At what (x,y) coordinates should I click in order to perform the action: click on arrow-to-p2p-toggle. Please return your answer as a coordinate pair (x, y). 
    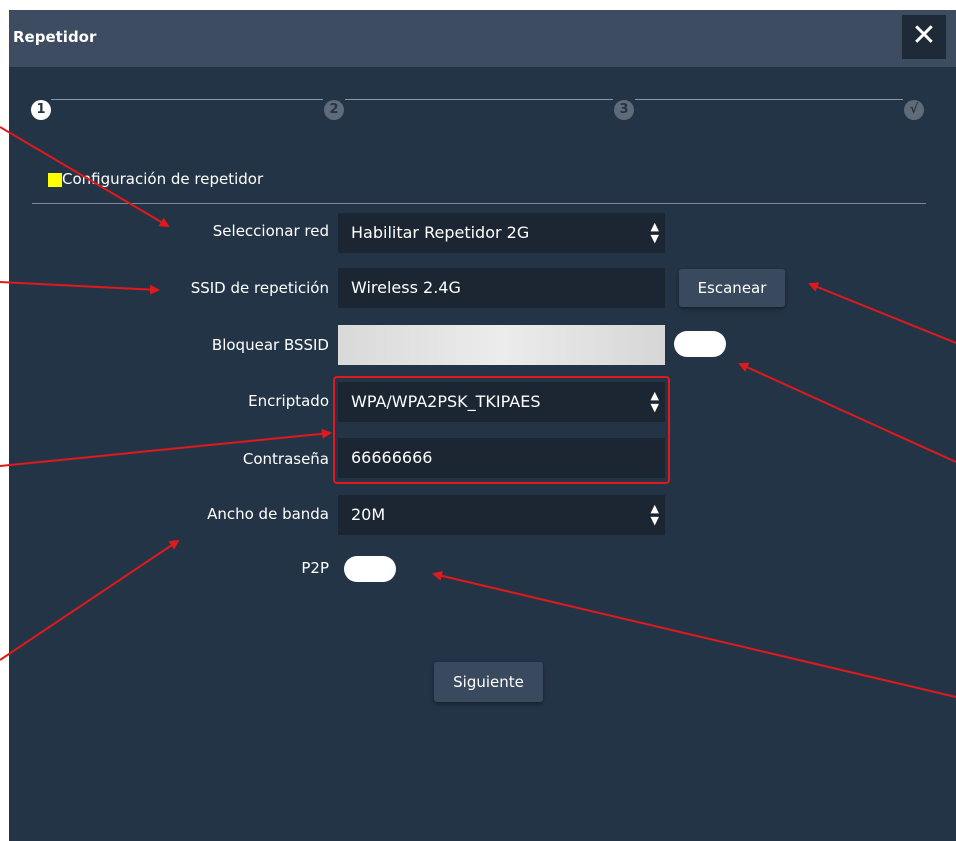
    Looking at the image, I should click on (694, 634).